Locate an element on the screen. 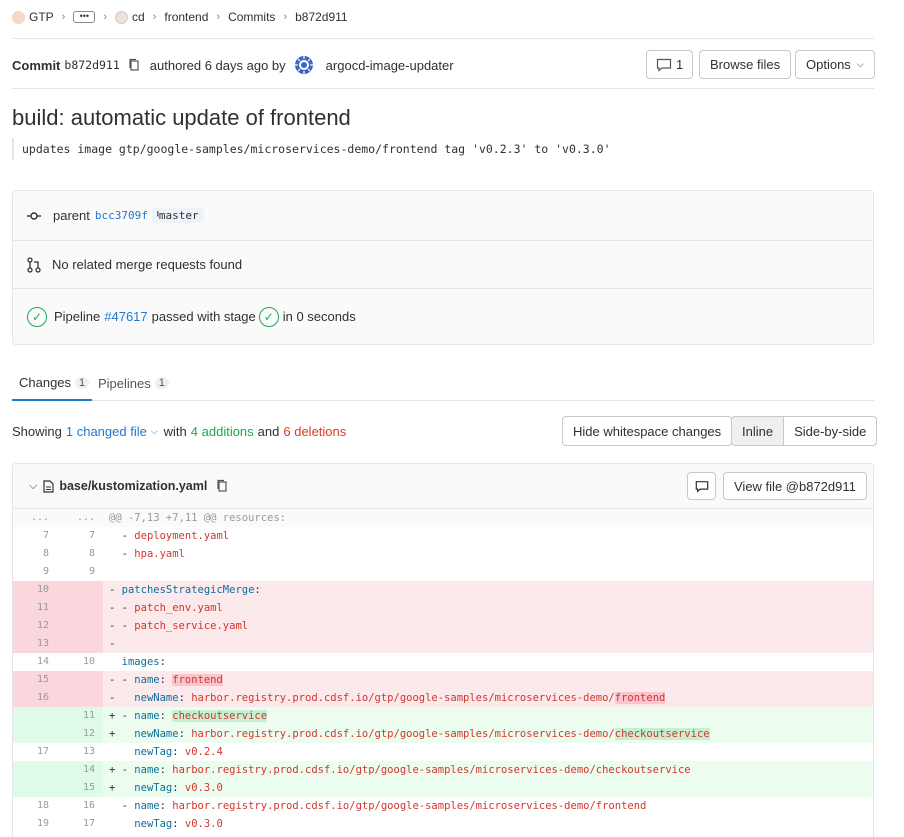 Image resolution: width=904 pixels, height=837 pixels. old-line-number: 12 is located at coordinates (35, 626).